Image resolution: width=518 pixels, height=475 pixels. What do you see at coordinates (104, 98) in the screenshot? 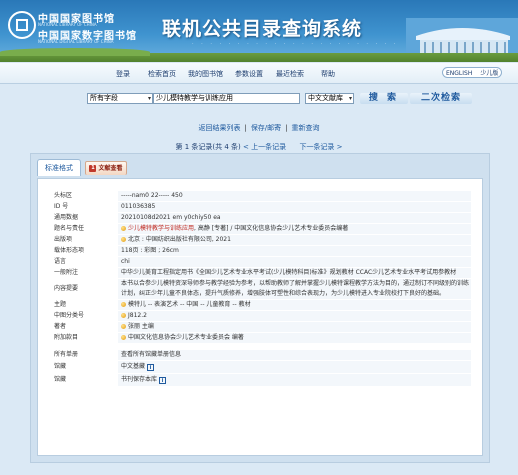
I see `search-field-value: 所有字段` at bounding box center [104, 98].